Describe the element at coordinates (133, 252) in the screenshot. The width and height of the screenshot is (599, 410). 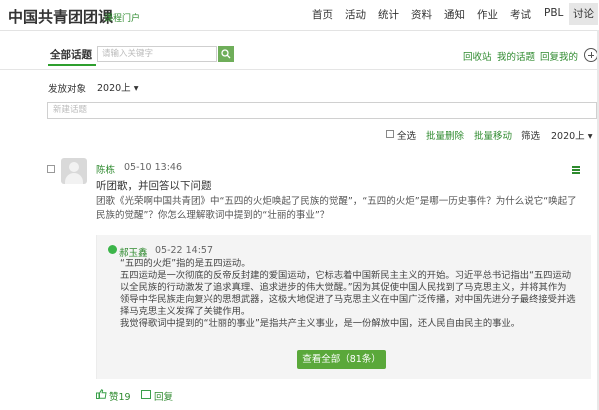
I see `reply-author: 郝玉鑫` at that location.